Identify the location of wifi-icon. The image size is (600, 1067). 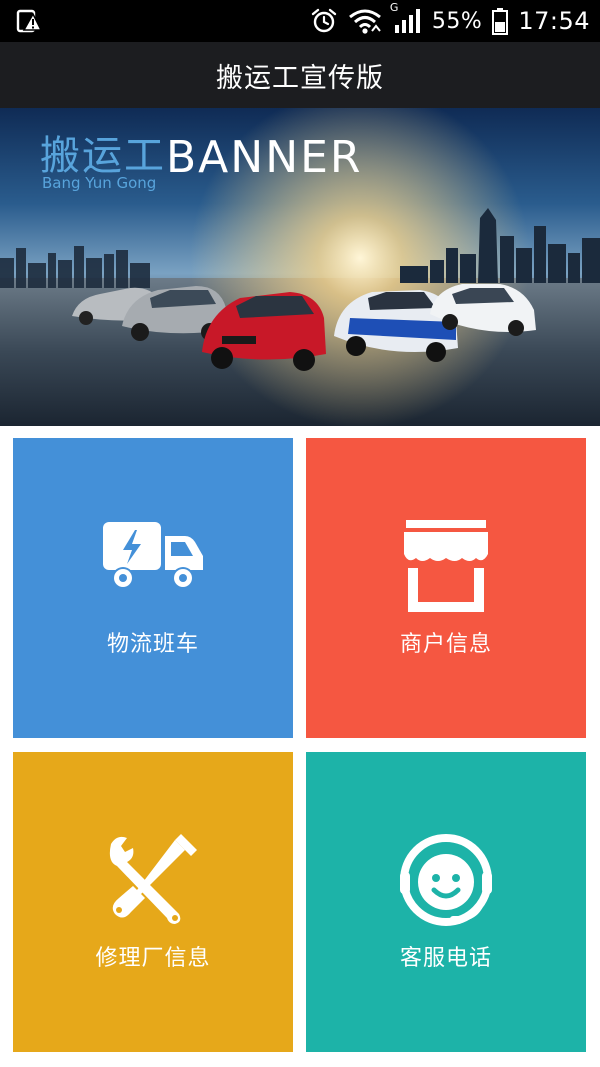
(365, 21).